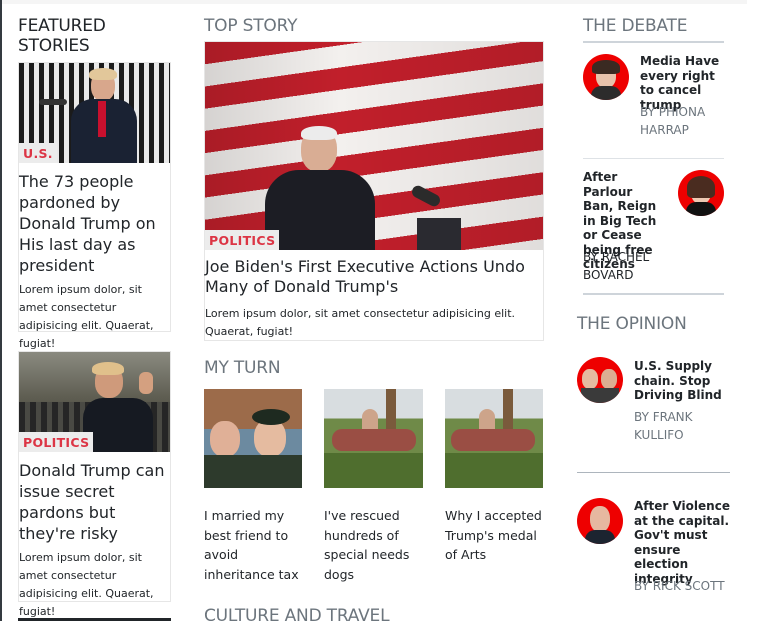 The width and height of the screenshot is (769, 621). What do you see at coordinates (271, 417) in the screenshot?
I see `hat` at bounding box center [271, 417].